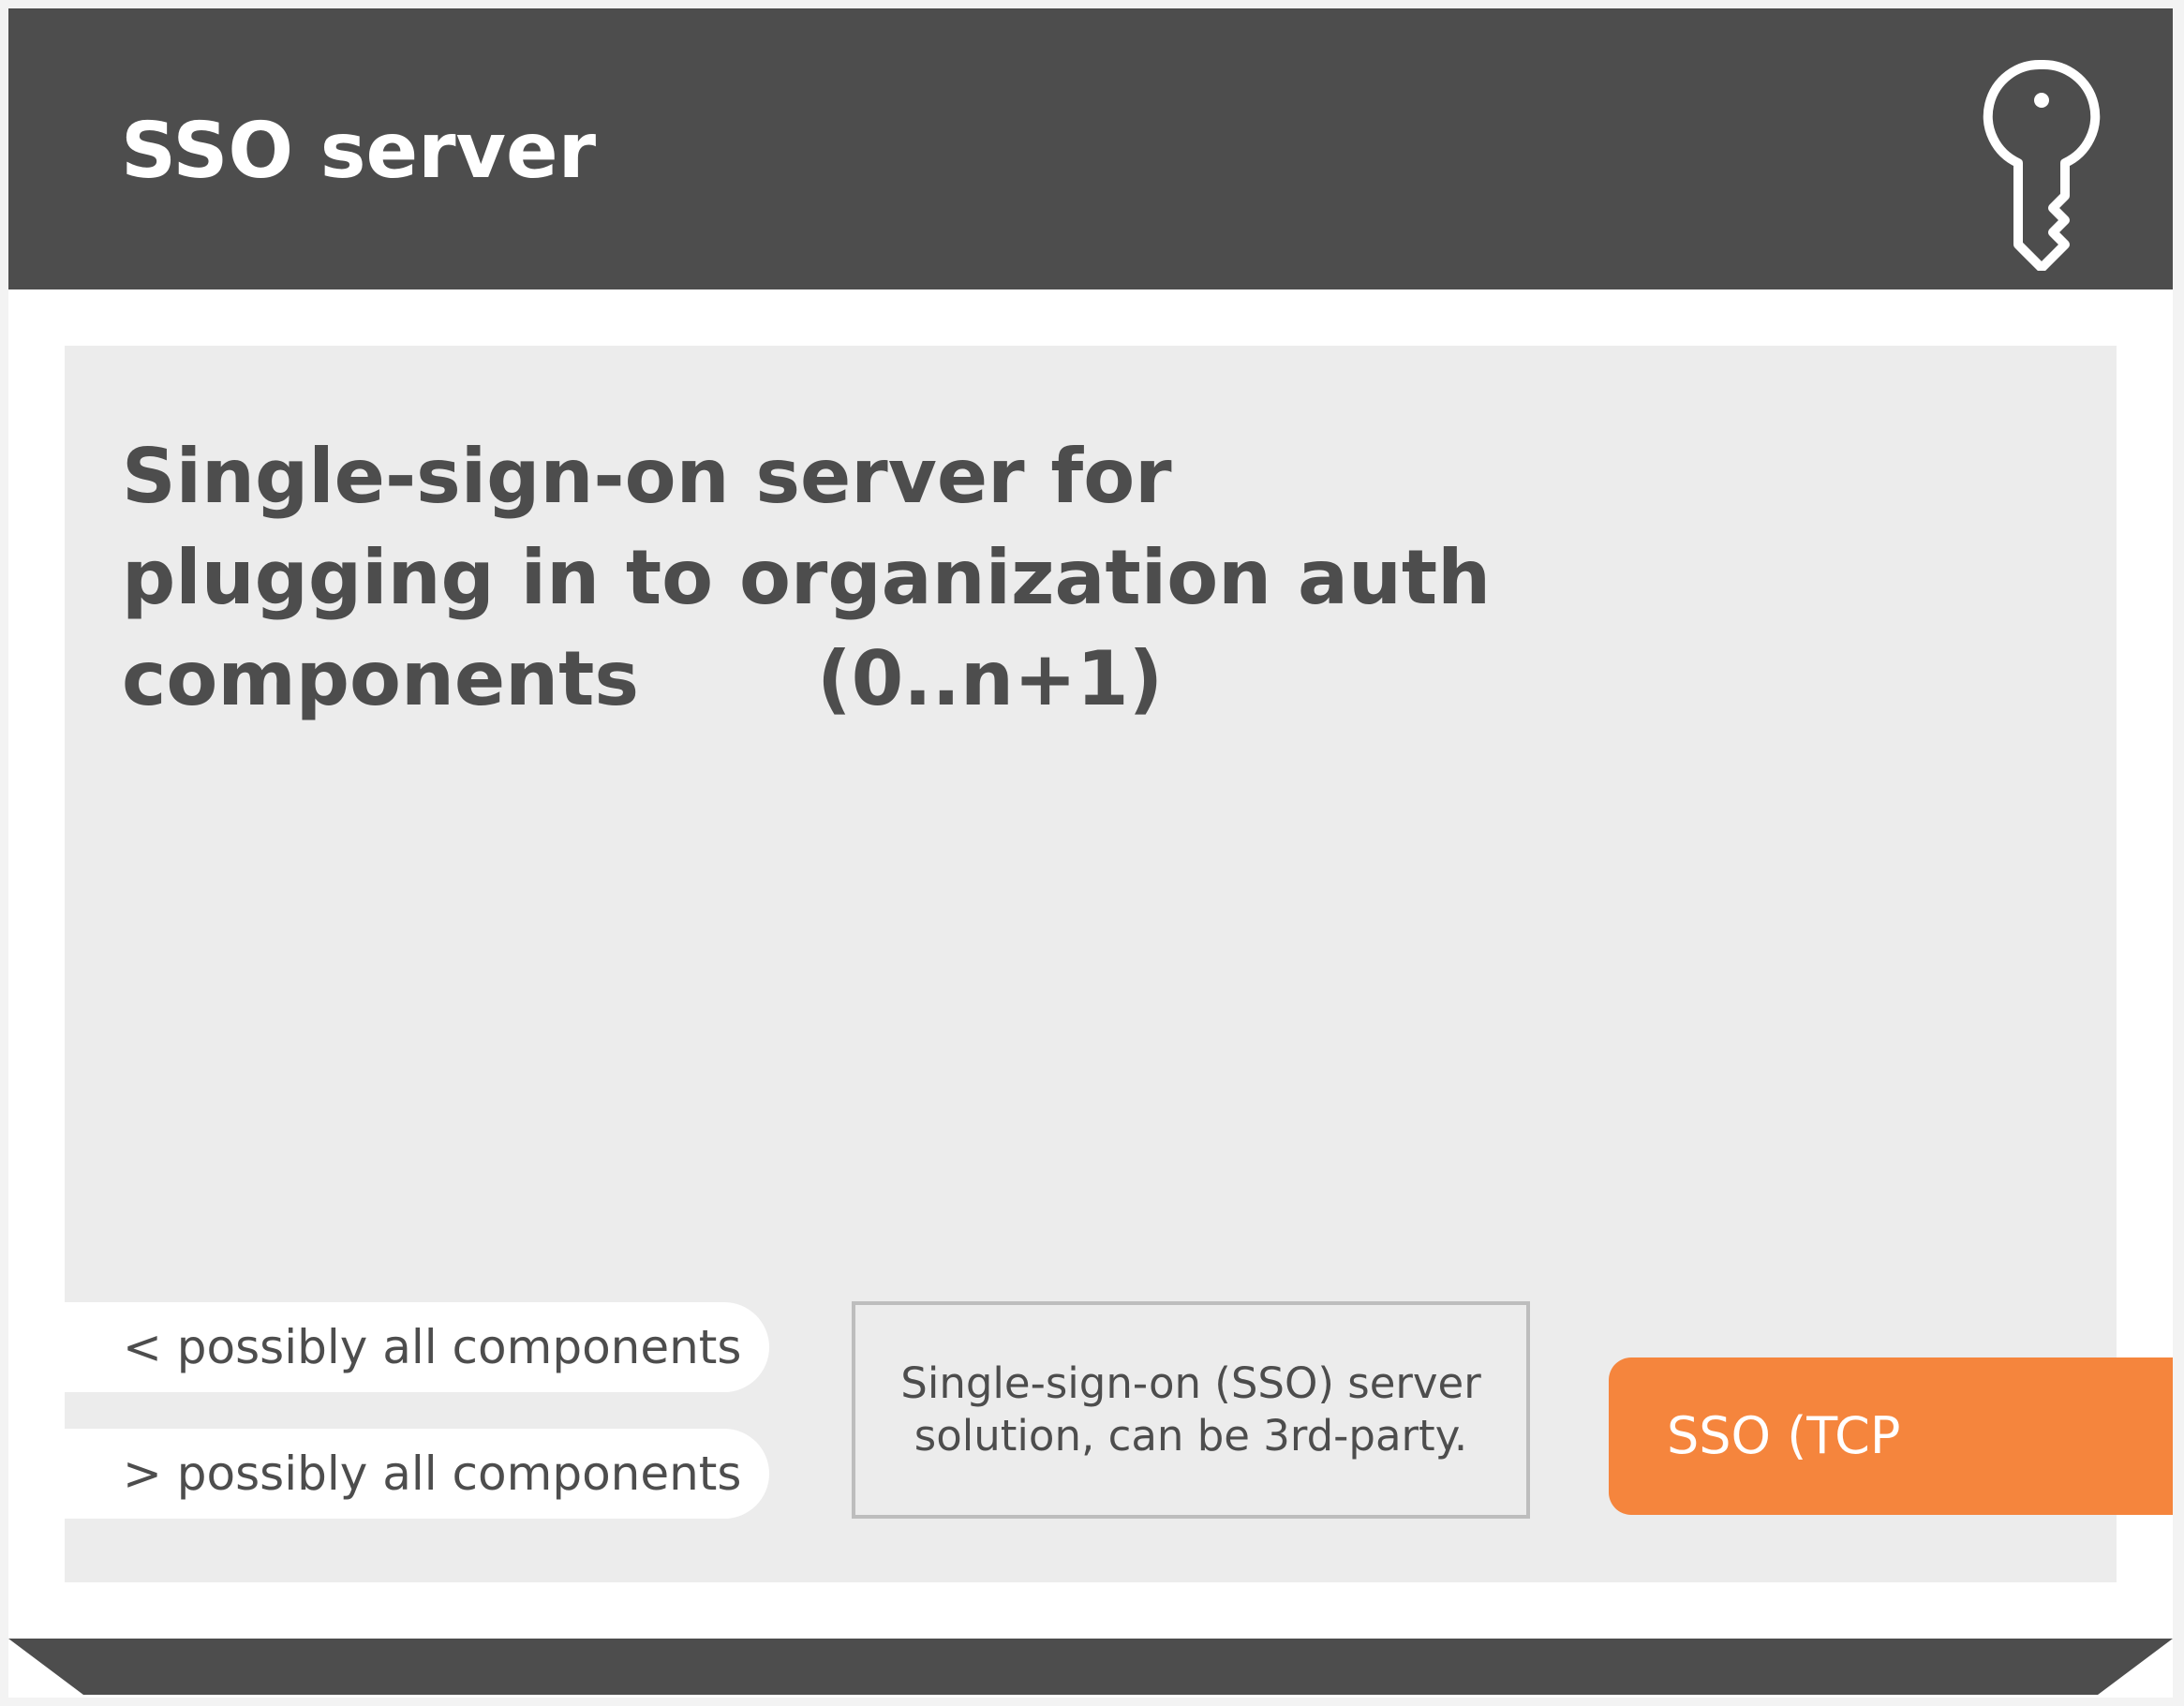 The image size is (2184, 1706). Describe the element at coordinates (359, 151) in the screenshot. I see `component-title: SSO server` at that location.